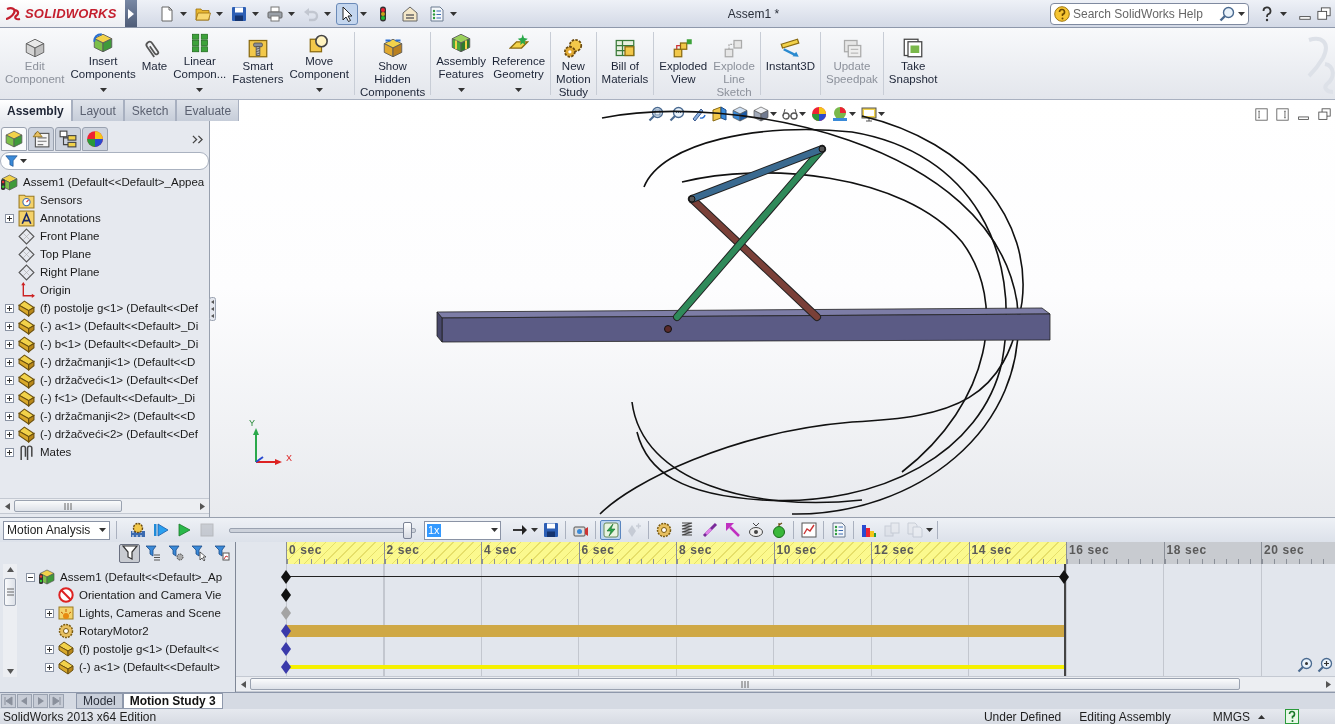 The width and height of the screenshot is (1335, 724). Describe the element at coordinates (319, 63) in the screenshot. I see `ribbon-button: Move Component` at that location.